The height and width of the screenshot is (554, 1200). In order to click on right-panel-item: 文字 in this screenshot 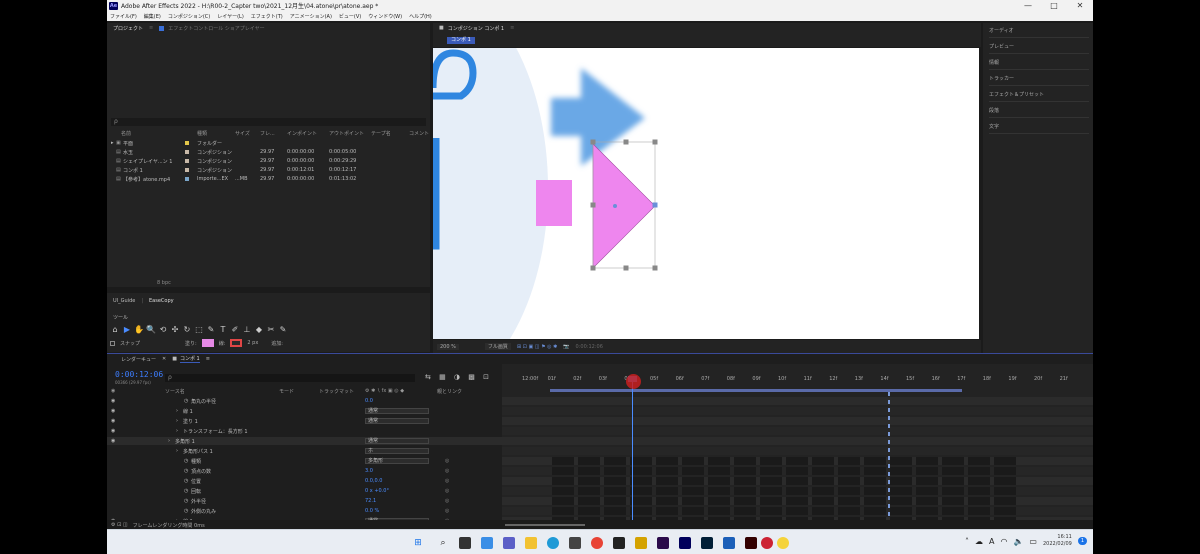, I will do `click(1039, 128)`.